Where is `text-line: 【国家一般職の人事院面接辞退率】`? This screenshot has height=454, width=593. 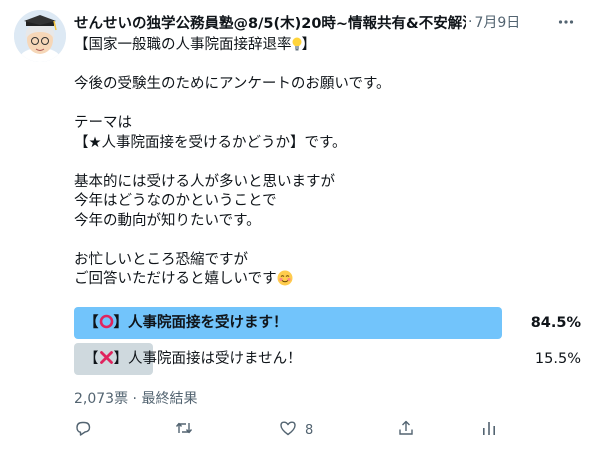 text-line: 【国家一般職の人事院面接辞退率】 is located at coordinates (195, 45).